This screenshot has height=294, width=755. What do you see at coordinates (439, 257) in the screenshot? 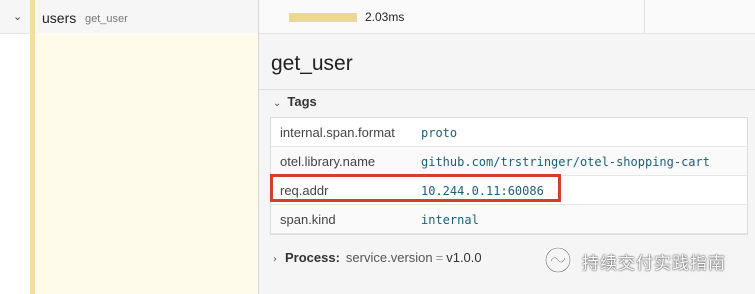
I see `process-equals: =` at bounding box center [439, 257].